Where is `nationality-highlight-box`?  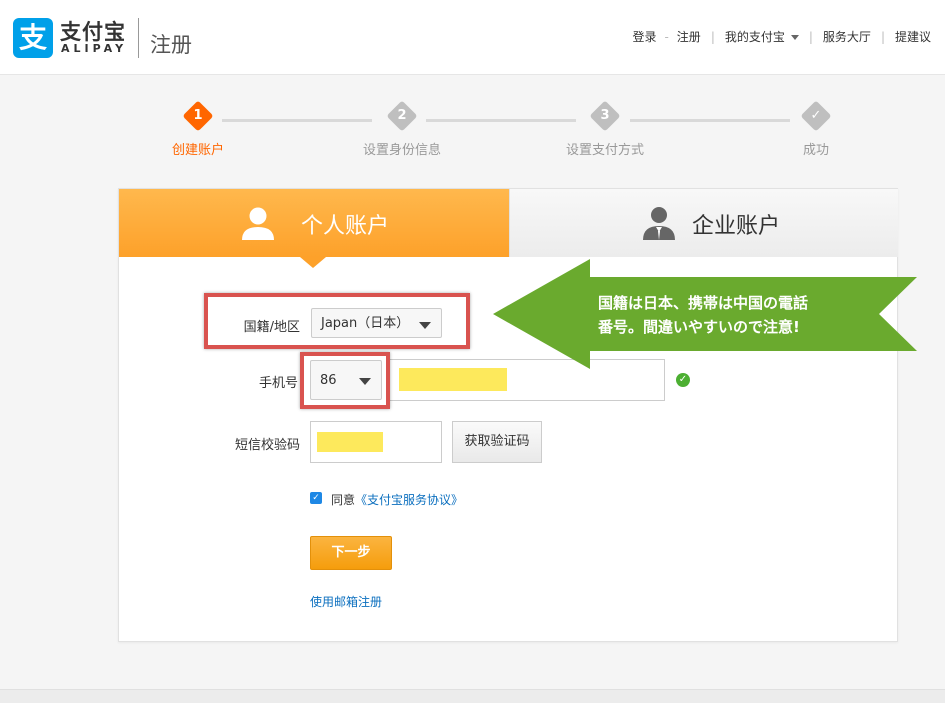 nationality-highlight-box is located at coordinates (337, 321).